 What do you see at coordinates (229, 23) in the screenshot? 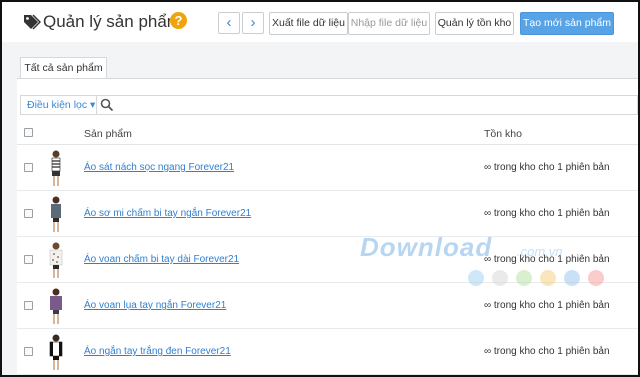
I see `prev-button: ‹` at bounding box center [229, 23].